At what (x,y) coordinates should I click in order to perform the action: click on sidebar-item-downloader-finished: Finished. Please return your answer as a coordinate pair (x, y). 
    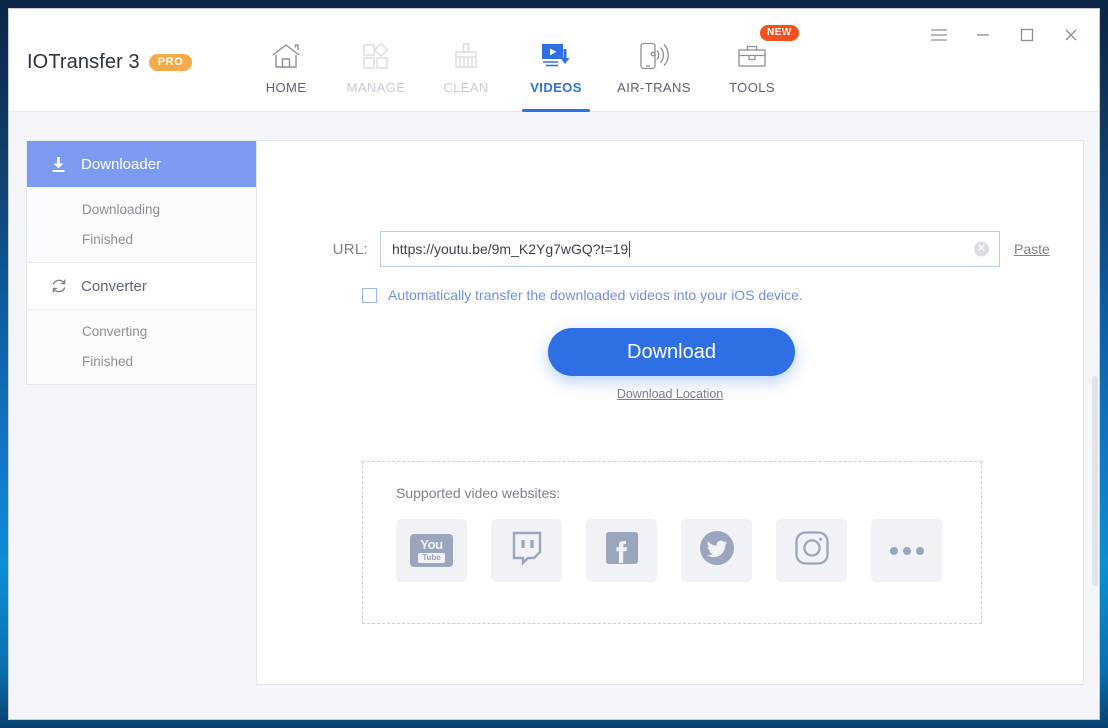
    Looking at the image, I should click on (141, 239).